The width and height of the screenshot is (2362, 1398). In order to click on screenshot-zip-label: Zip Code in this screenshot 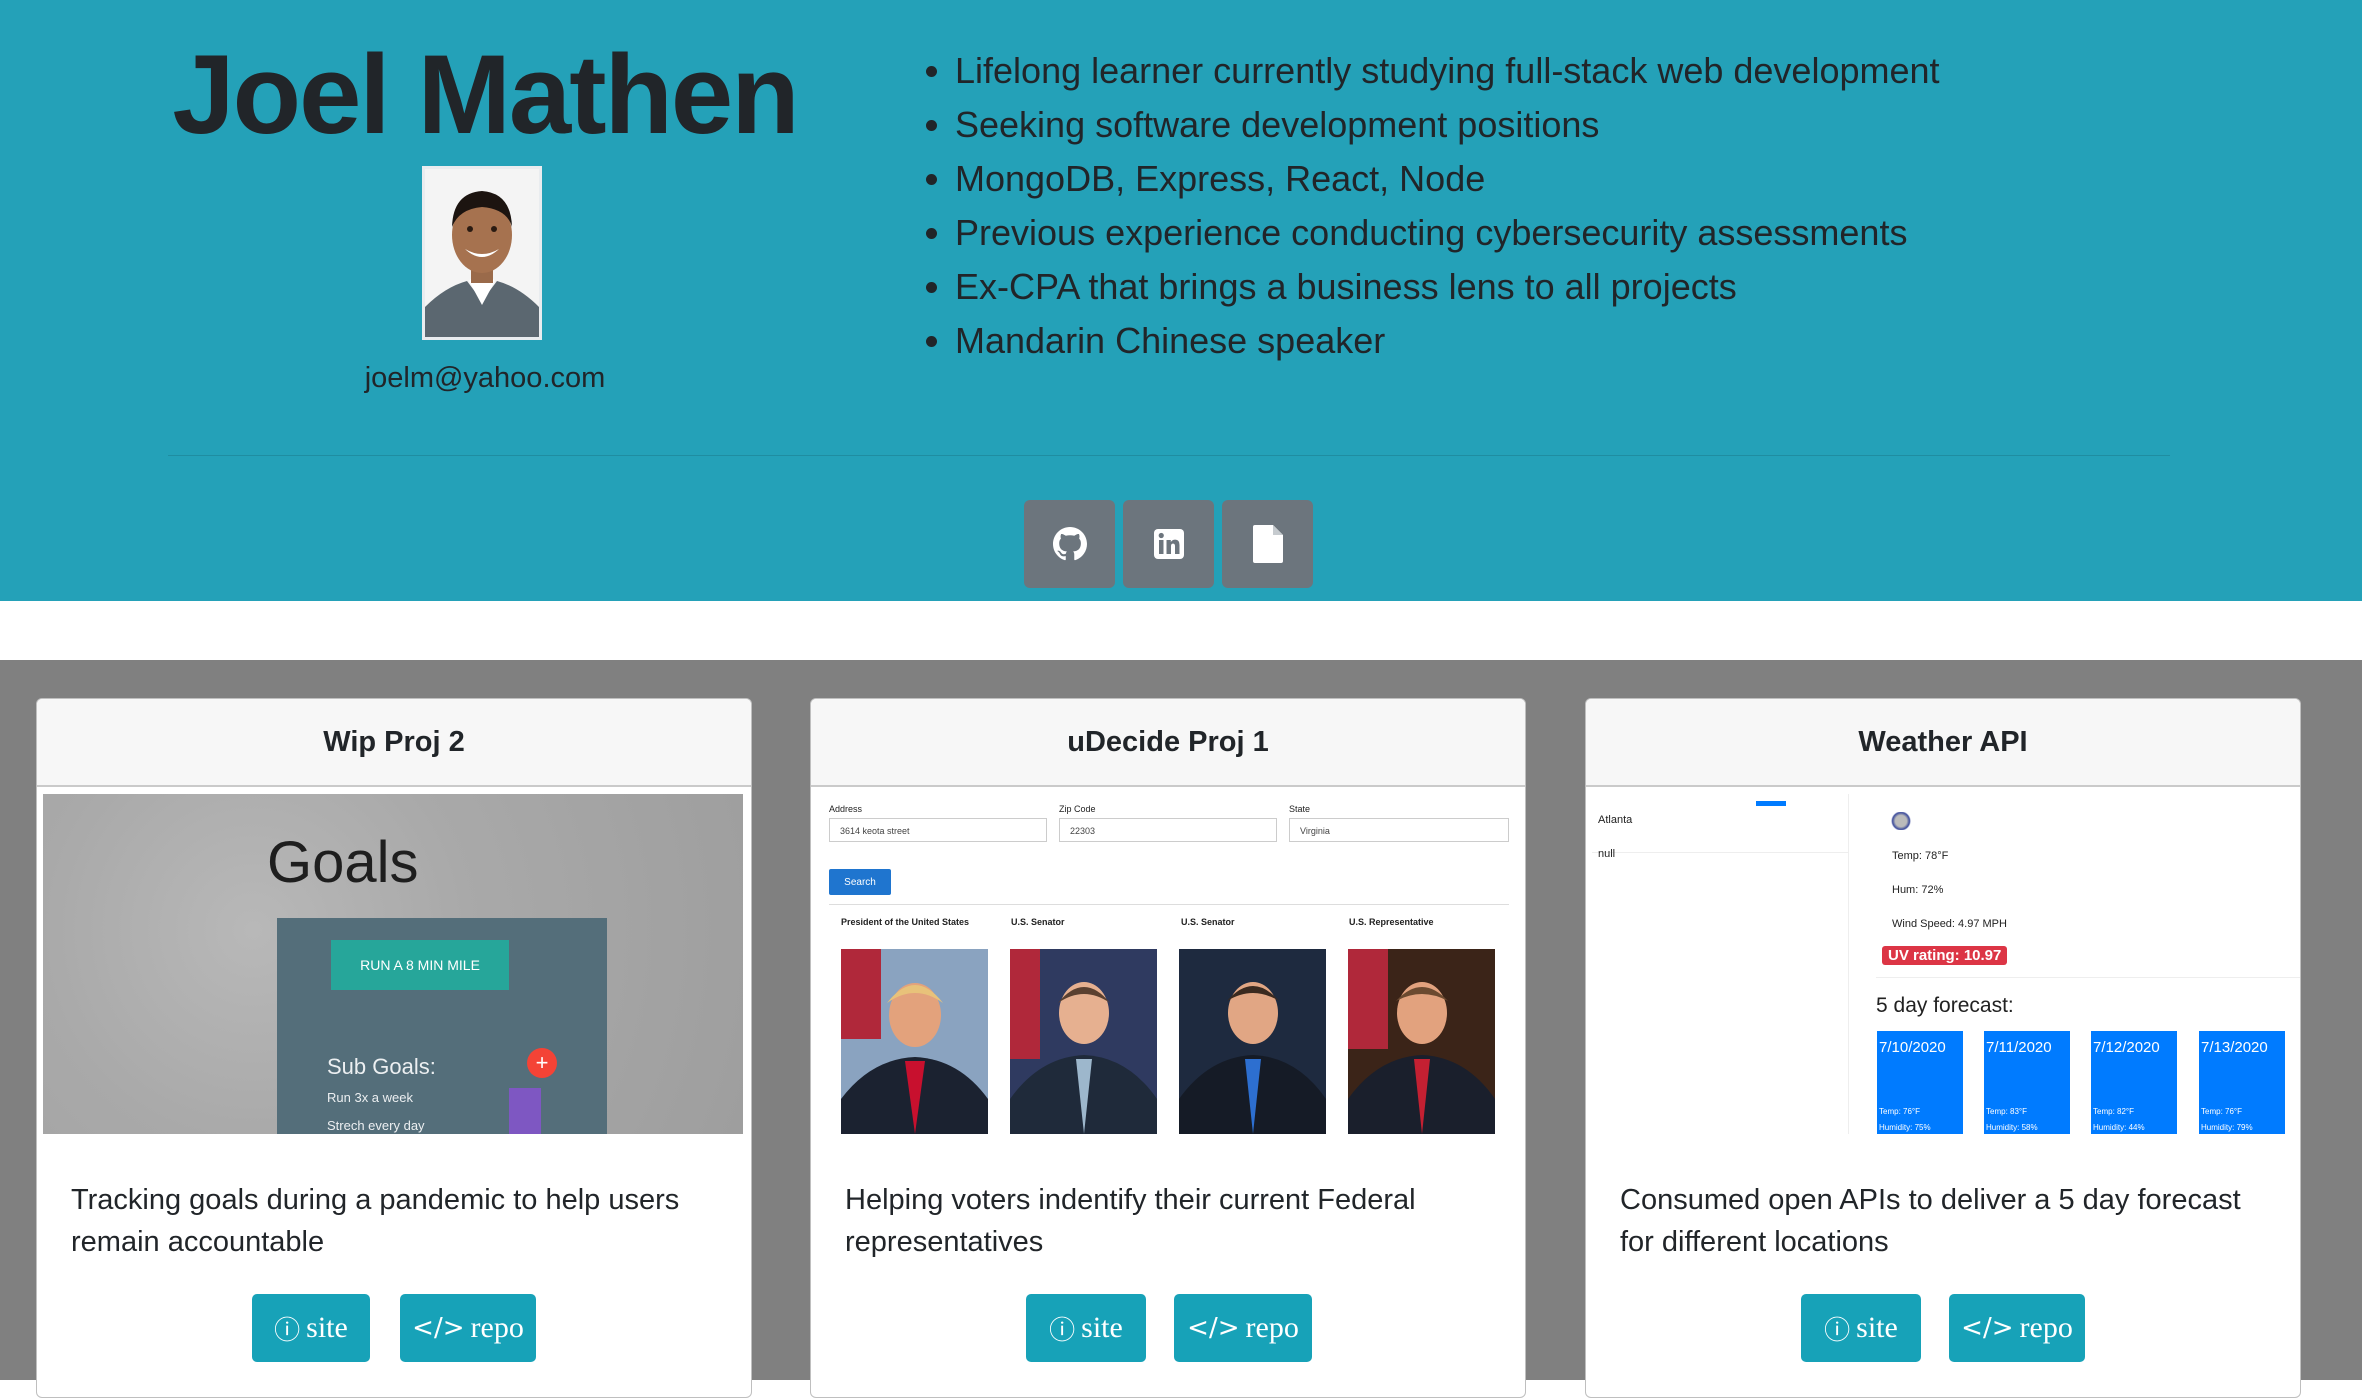, I will do `click(1077, 809)`.